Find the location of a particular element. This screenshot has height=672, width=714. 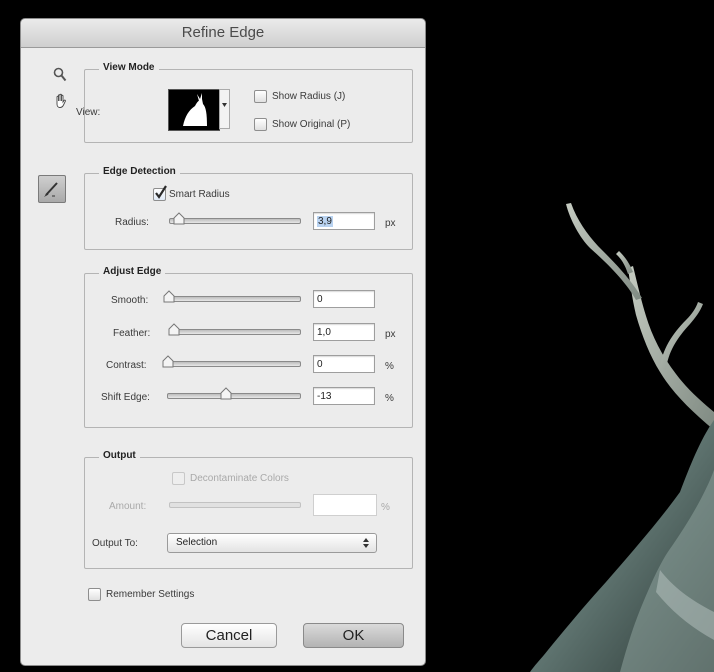

edge-detection-heading: Edge Detection is located at coordinates (139, 171).